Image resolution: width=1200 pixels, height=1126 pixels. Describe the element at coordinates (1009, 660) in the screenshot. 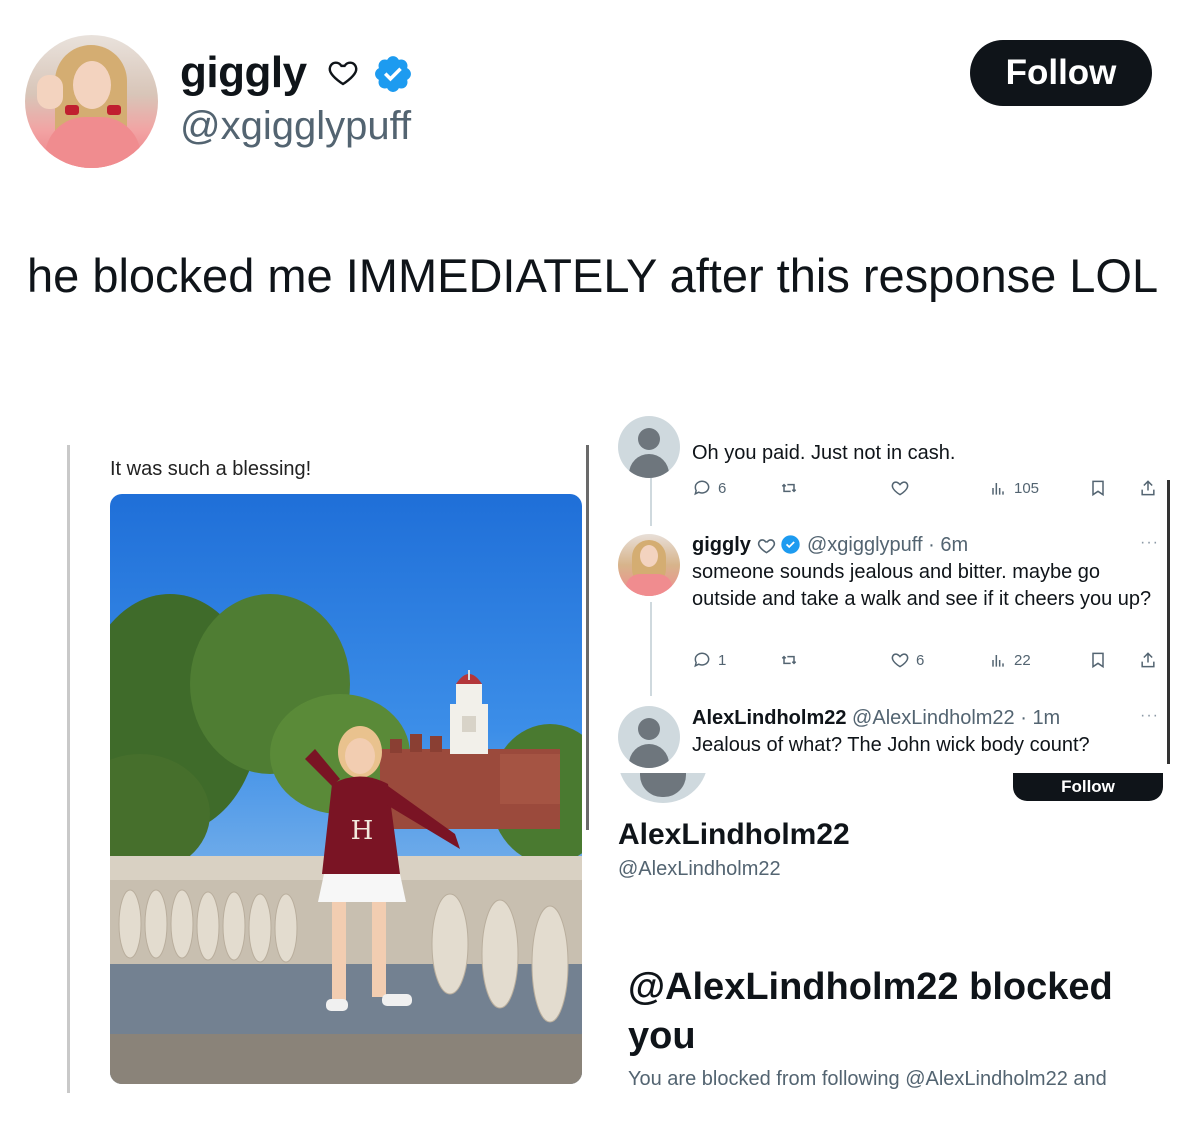

I see `views-action: 22` at that location.